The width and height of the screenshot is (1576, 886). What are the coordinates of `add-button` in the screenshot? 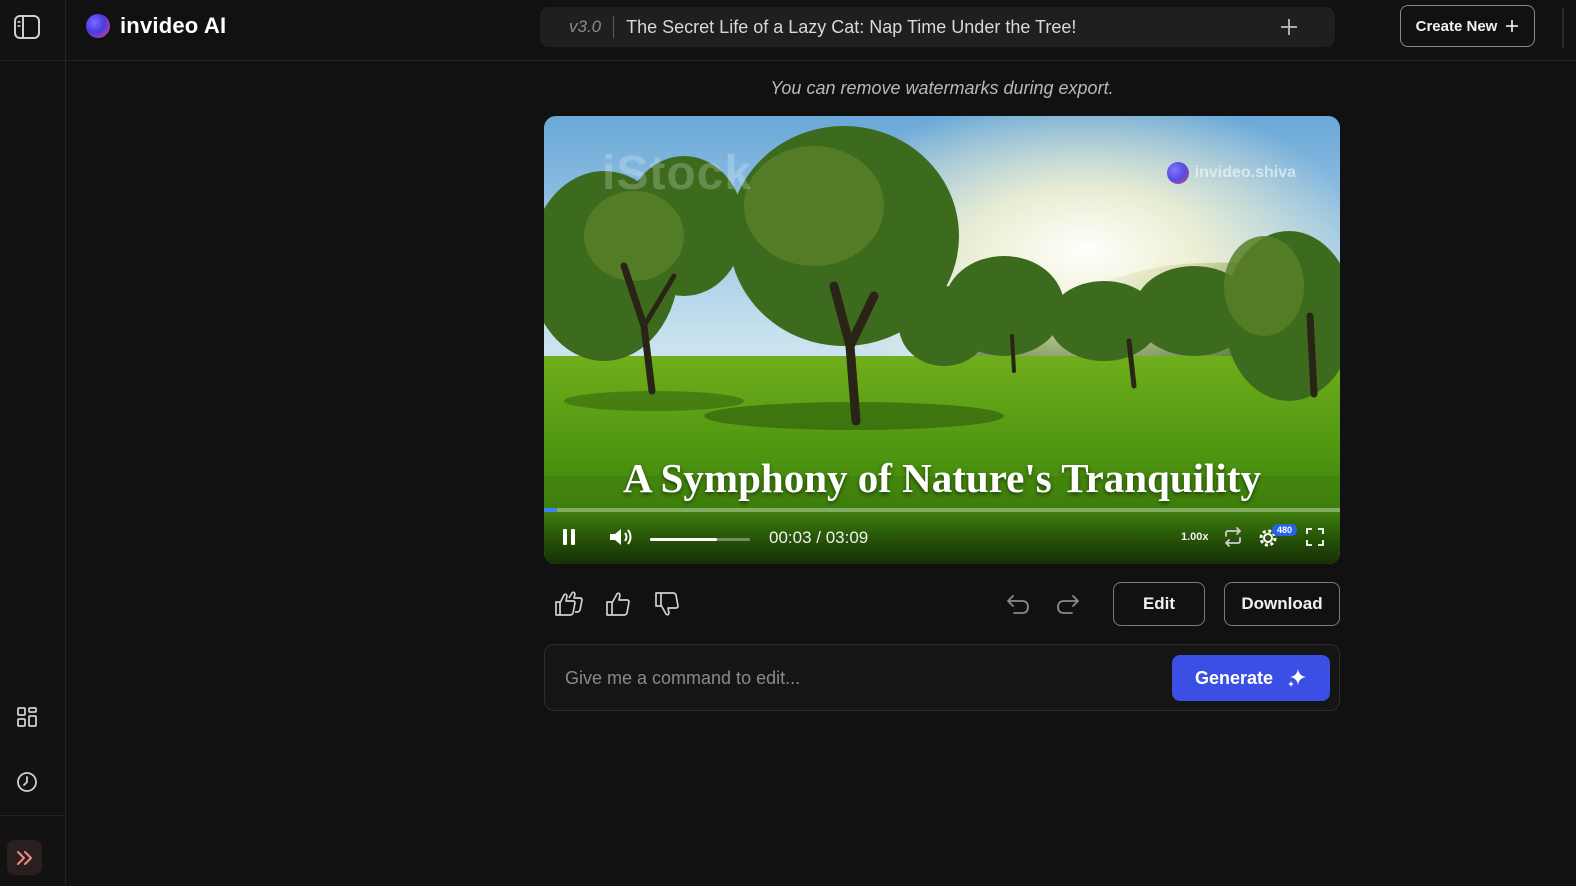 It's located at (1289, 27).